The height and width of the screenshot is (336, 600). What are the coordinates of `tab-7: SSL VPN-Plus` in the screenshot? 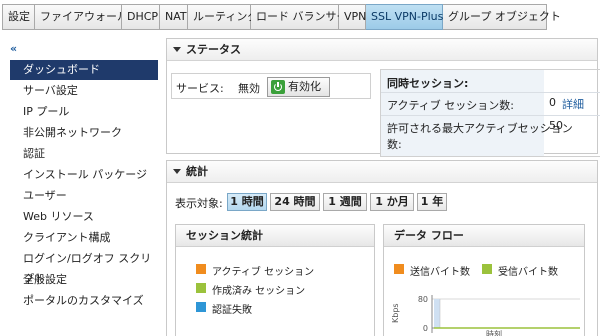 It's located at (404, 17).